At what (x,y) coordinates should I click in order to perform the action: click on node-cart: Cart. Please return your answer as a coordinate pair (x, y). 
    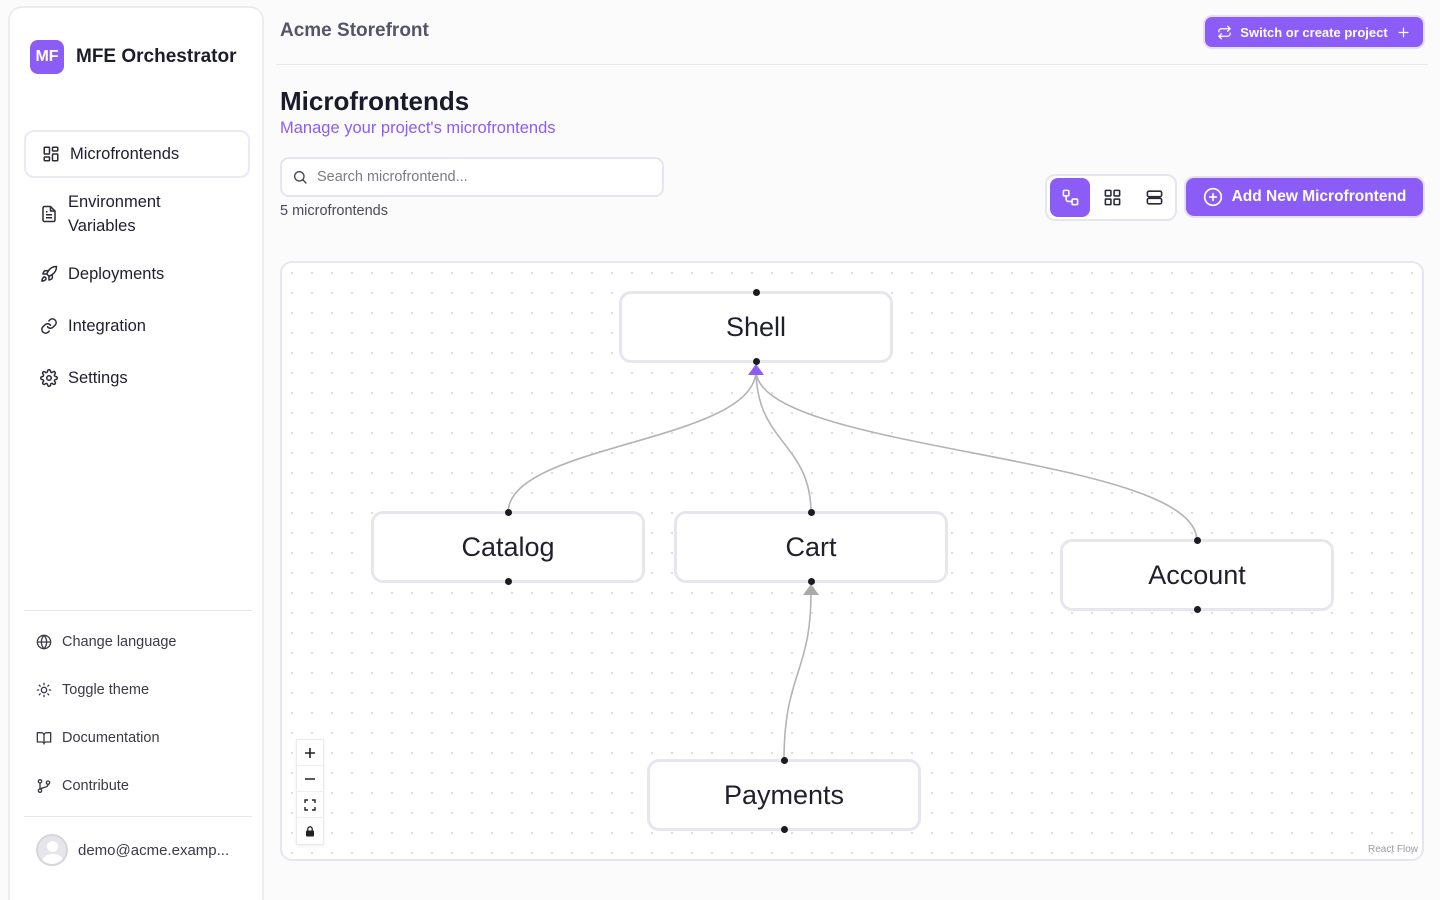
    Looking at the image, I should click on (811, 547).